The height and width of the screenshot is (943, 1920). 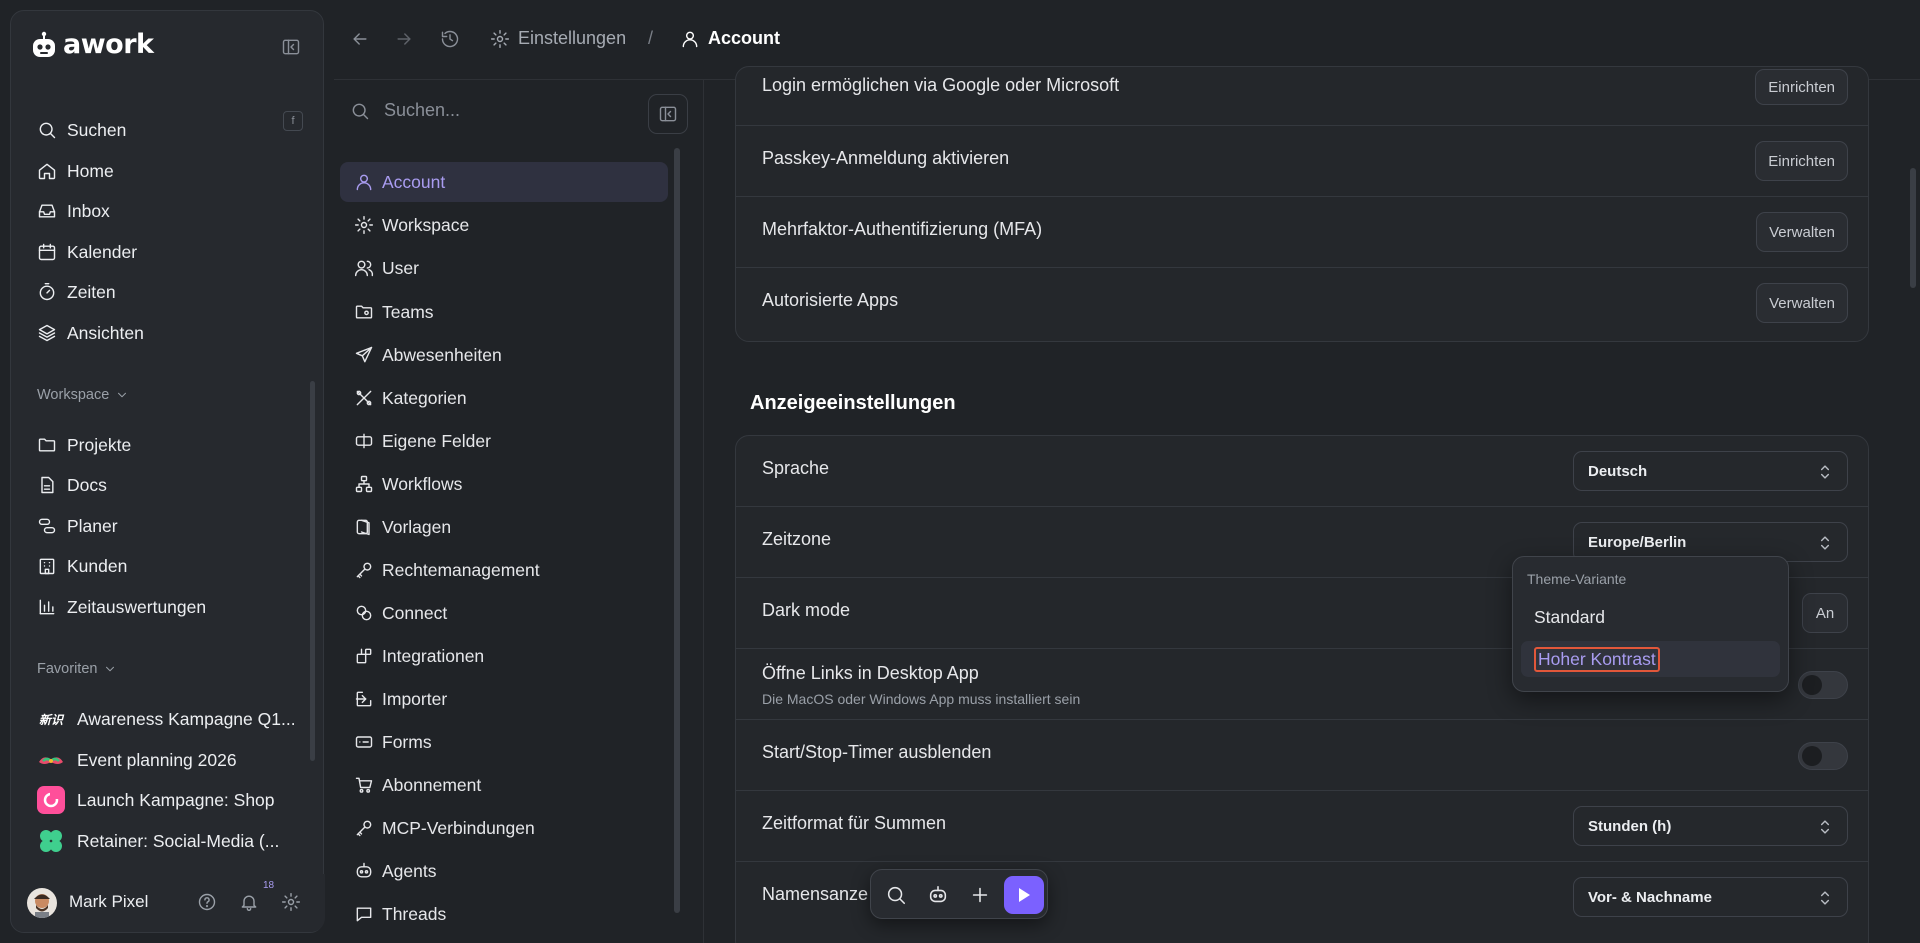 I want to click on submenu-item-forms: Forms, so click(x=504, y=742).